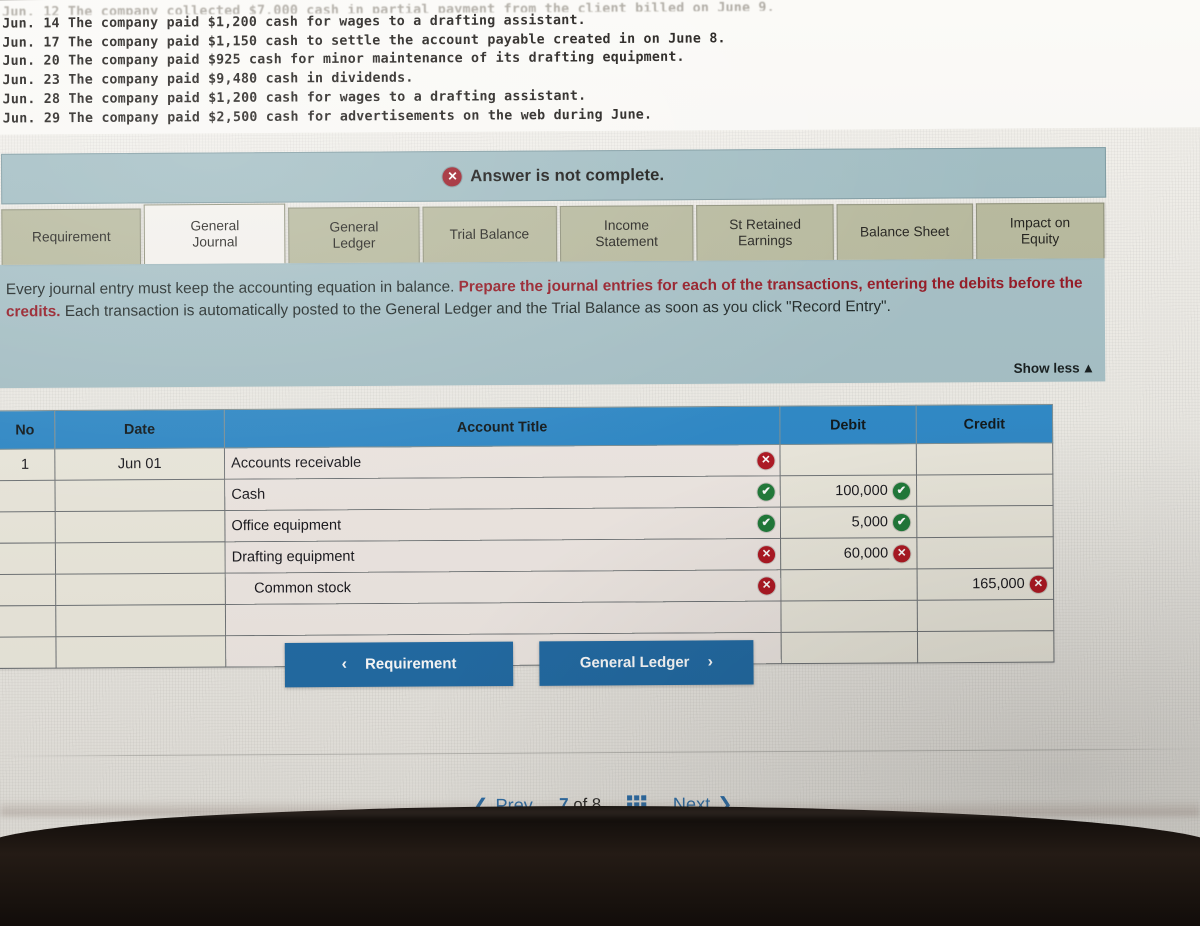 The width and height of the screenshot is (1200, 926). I want to click on tab-label: General, so click(215, 226).